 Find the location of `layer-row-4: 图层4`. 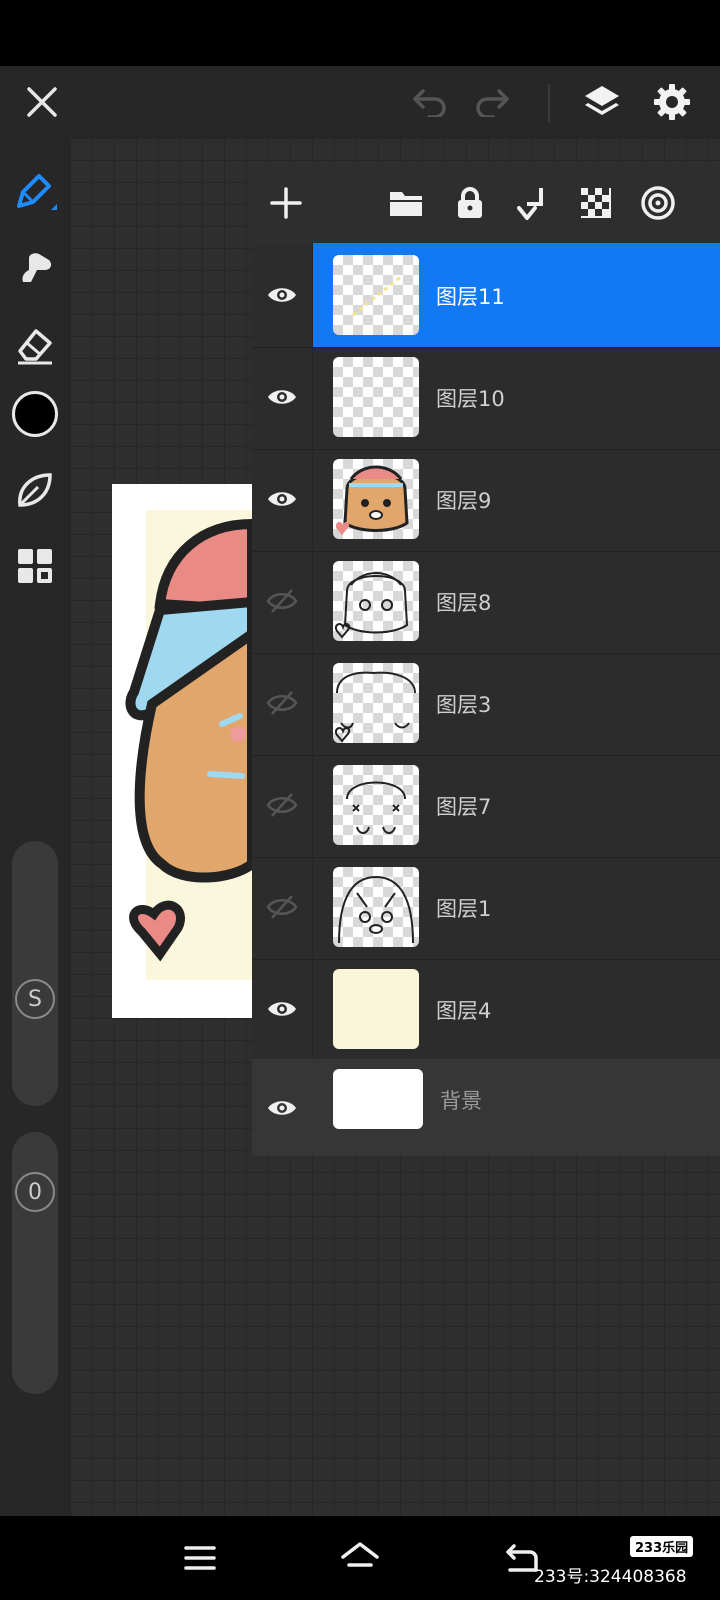

layer-row-4: 图层4 is located at coordinates (486, 1009).